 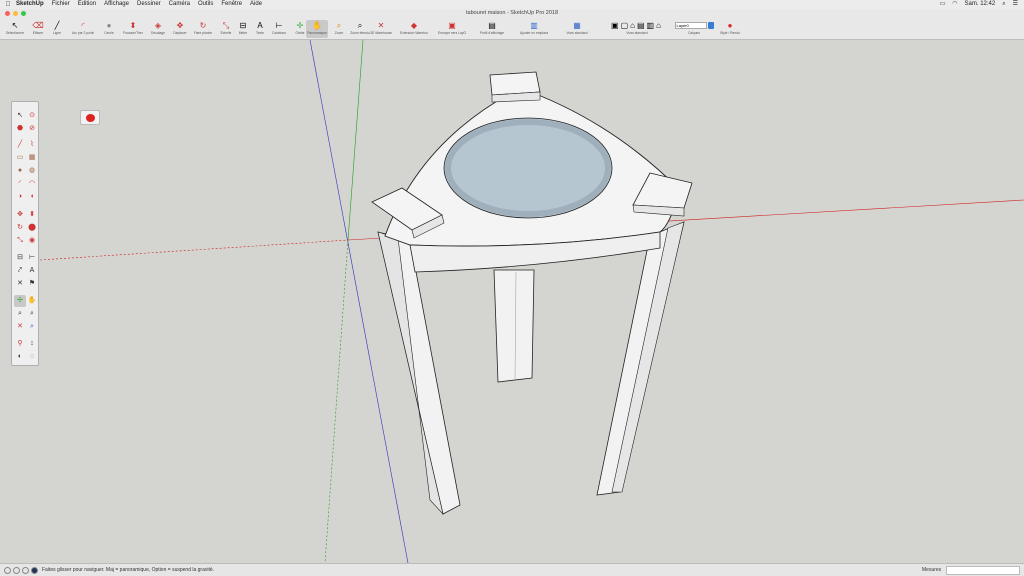 I want to click on wifi-icon: ◠, so click(x=954, y=4).